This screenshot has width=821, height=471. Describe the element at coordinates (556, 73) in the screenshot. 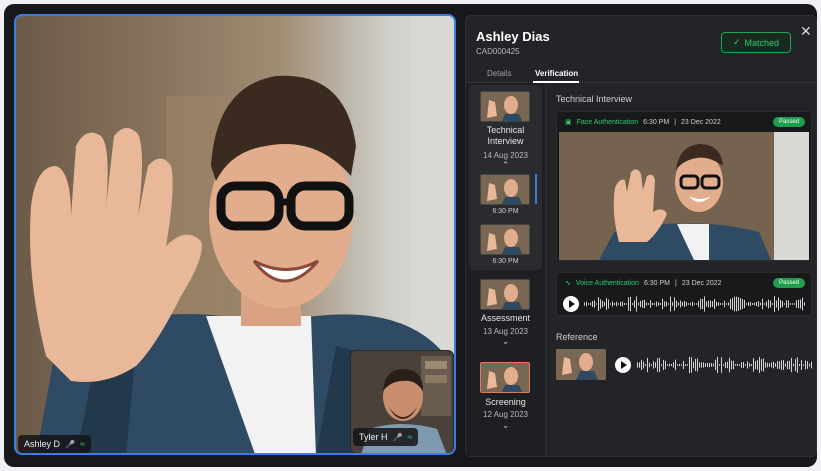

I see `tab-verification: Verification` at that location.